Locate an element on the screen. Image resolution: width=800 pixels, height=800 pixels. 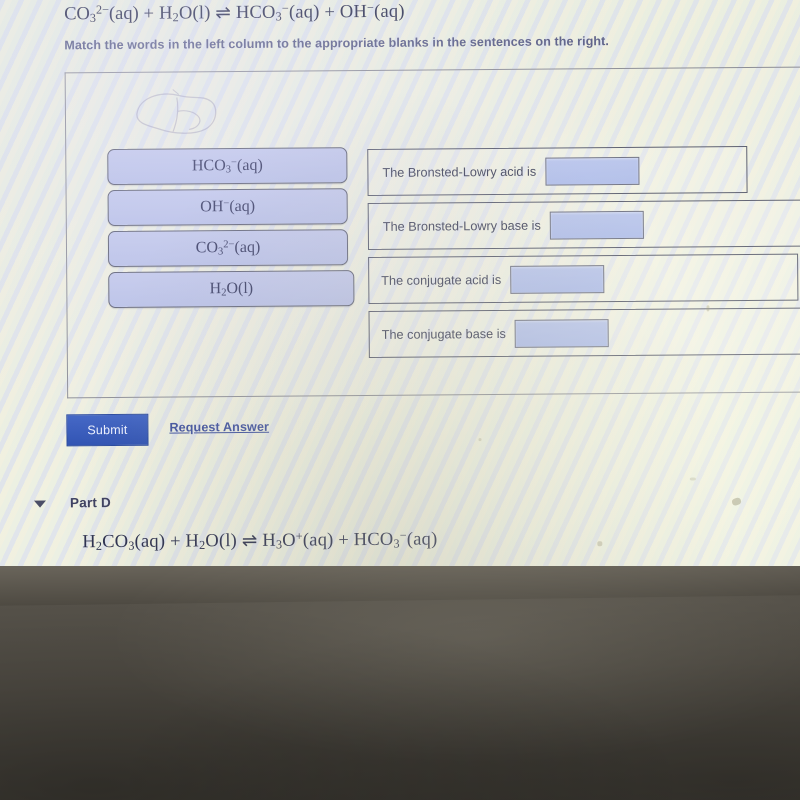
tile-h2o-label: H2O(l) is located at coordinates (231, 289).